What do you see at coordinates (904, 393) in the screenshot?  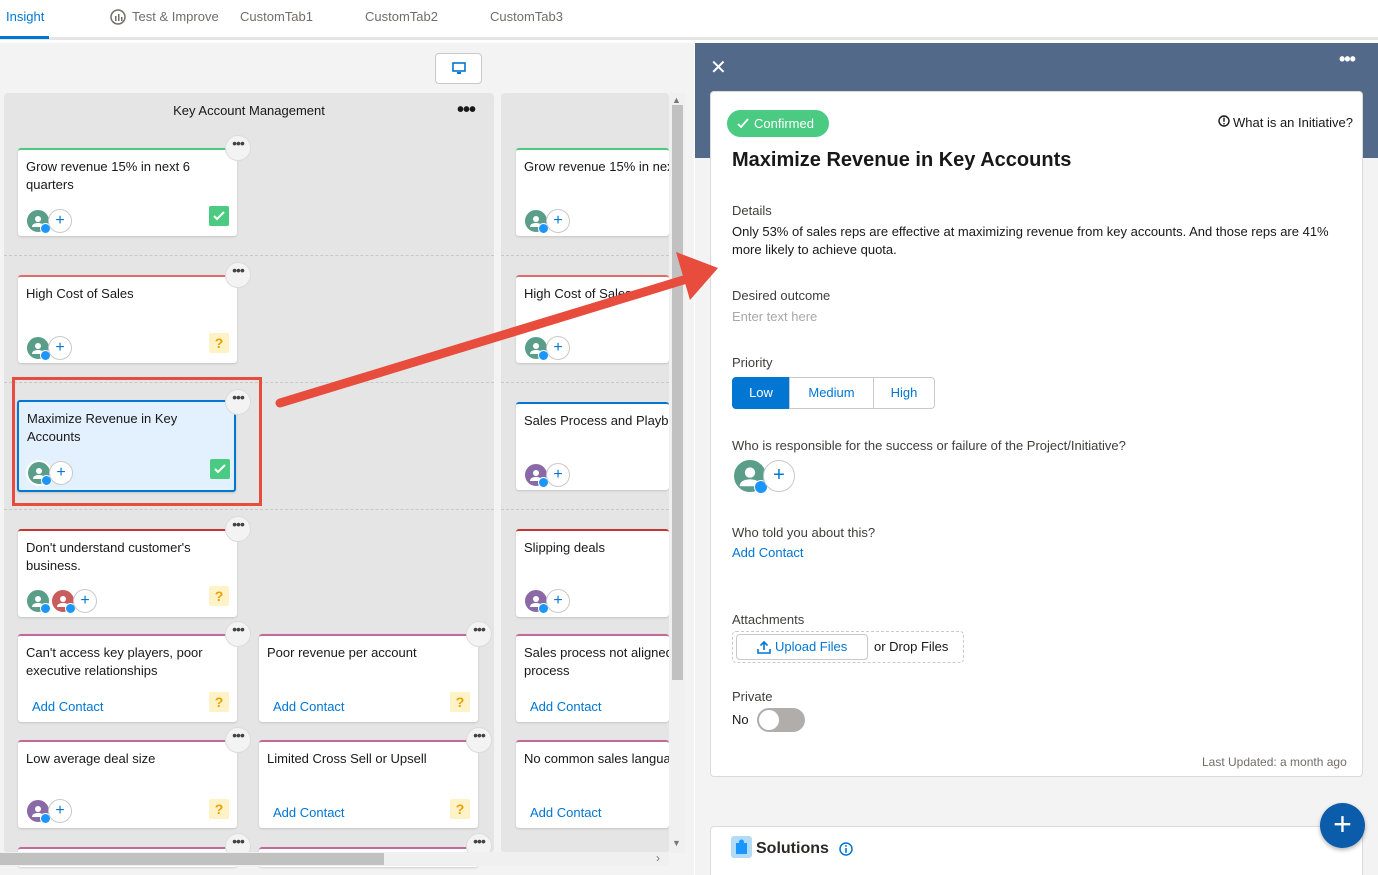 I see `priority-high-button: High` at bounding box center [904, 393].